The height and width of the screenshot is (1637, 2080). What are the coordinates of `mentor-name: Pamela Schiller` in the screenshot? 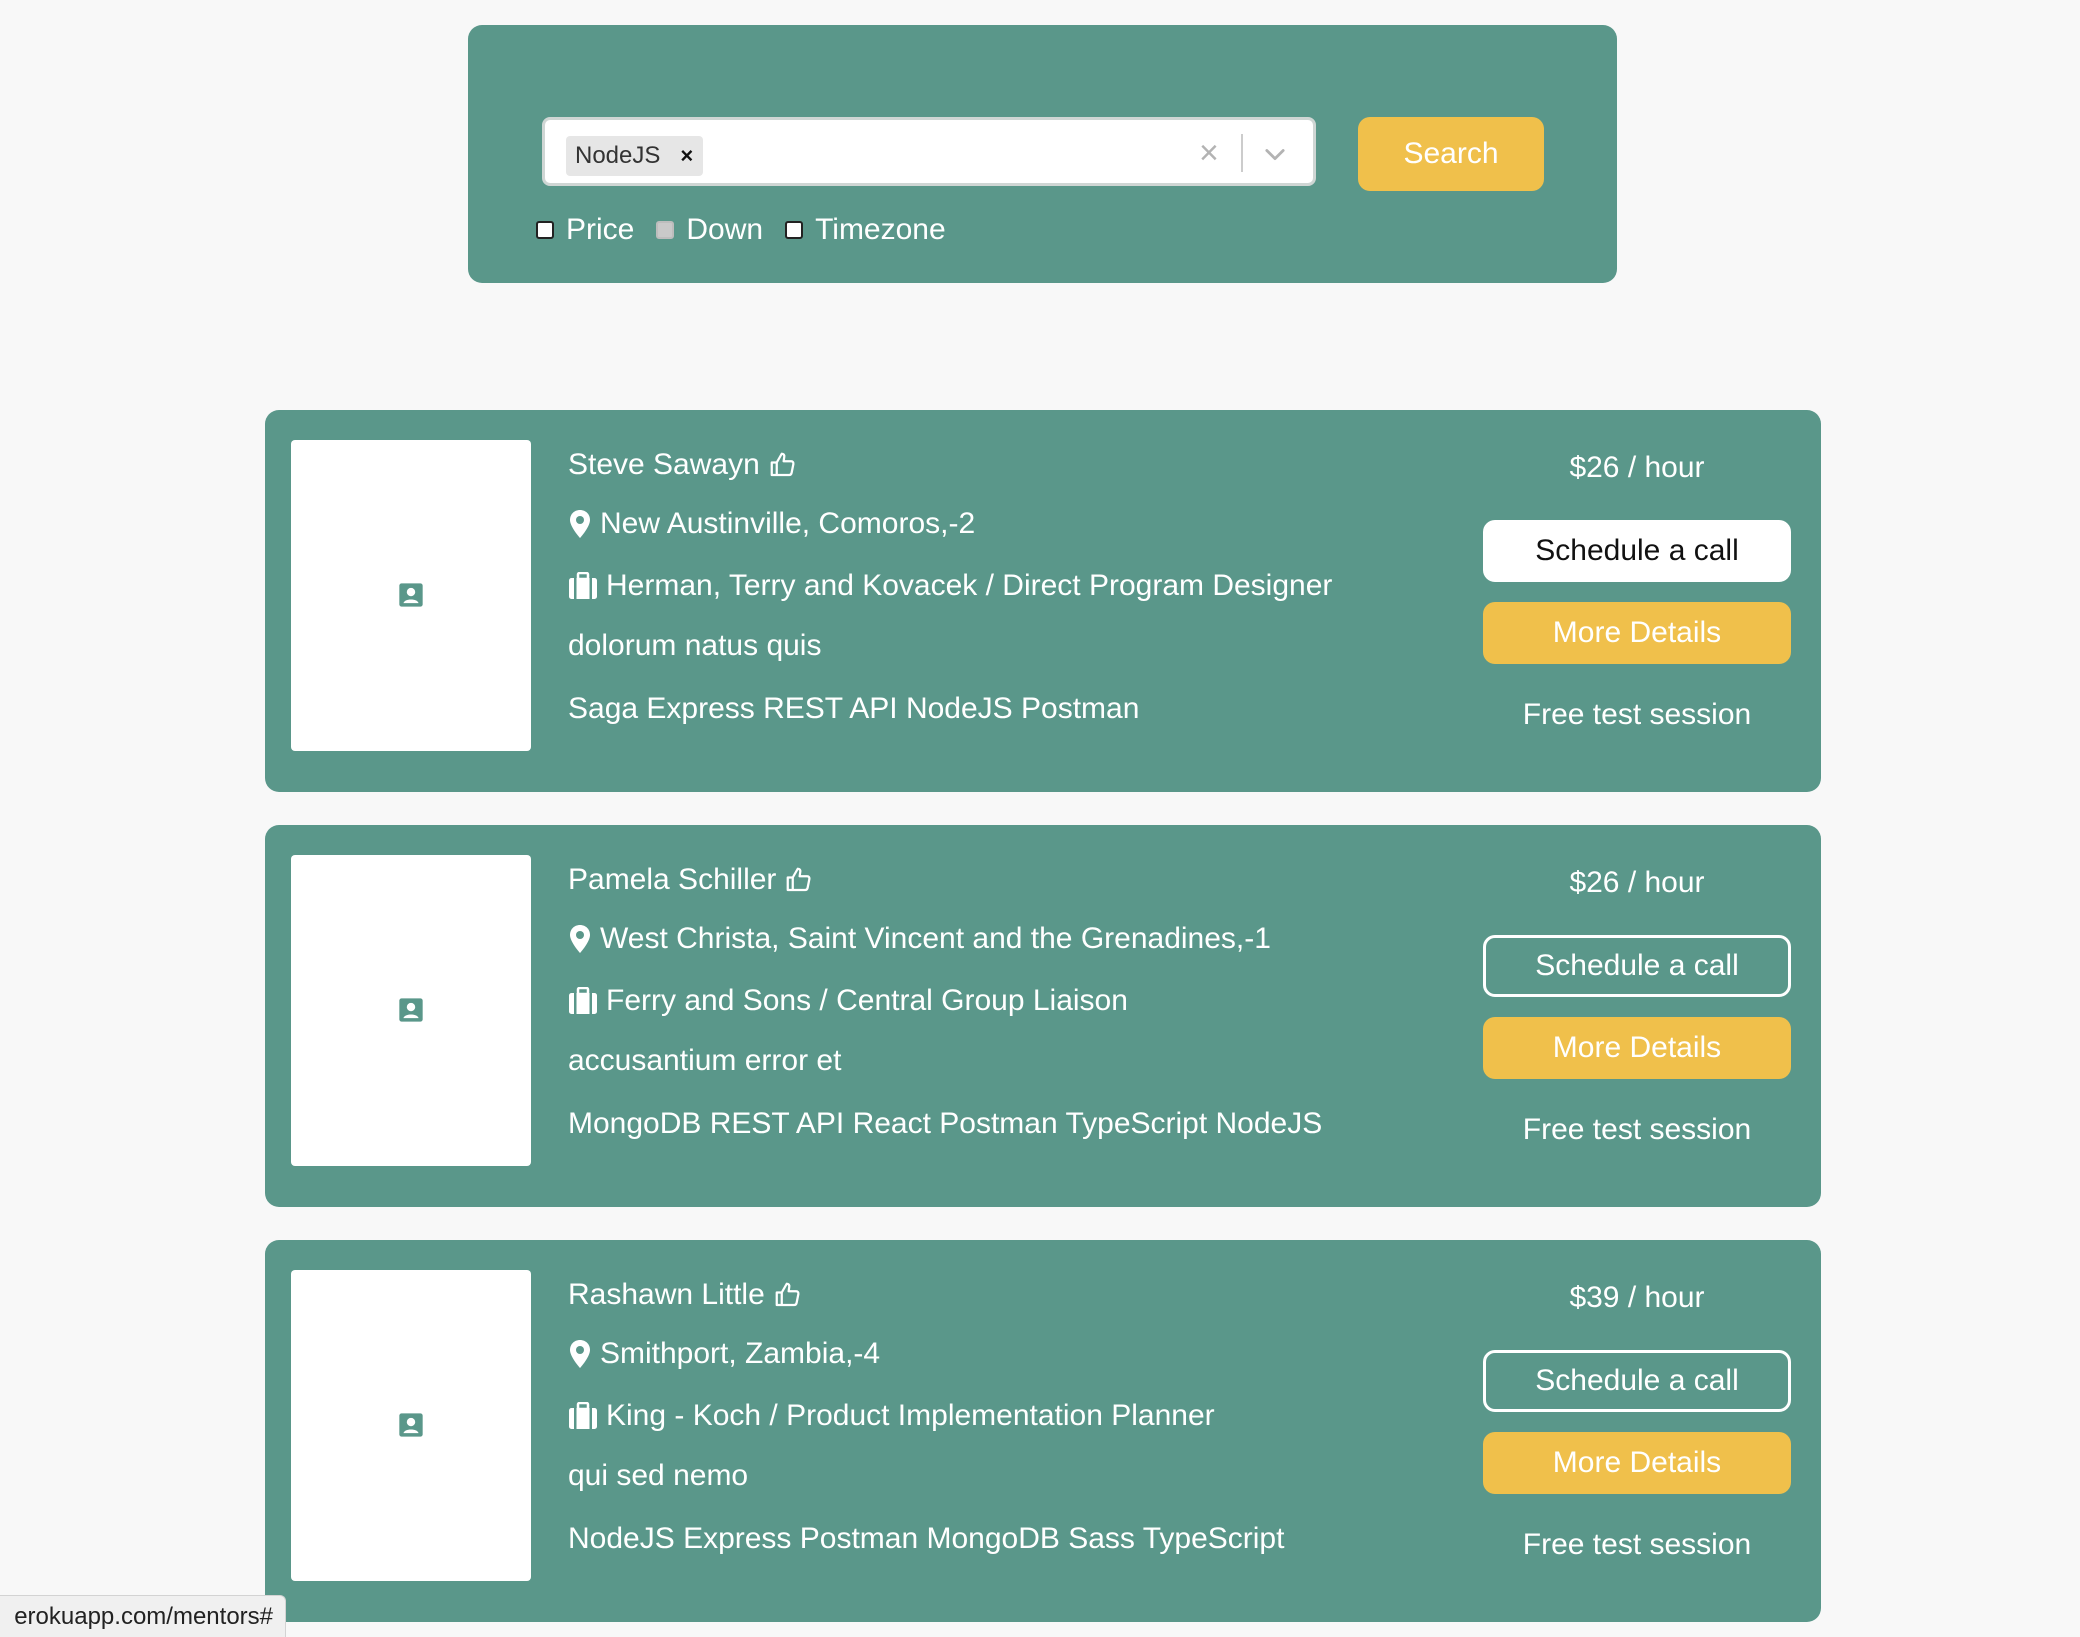 It's located at (672, 879).